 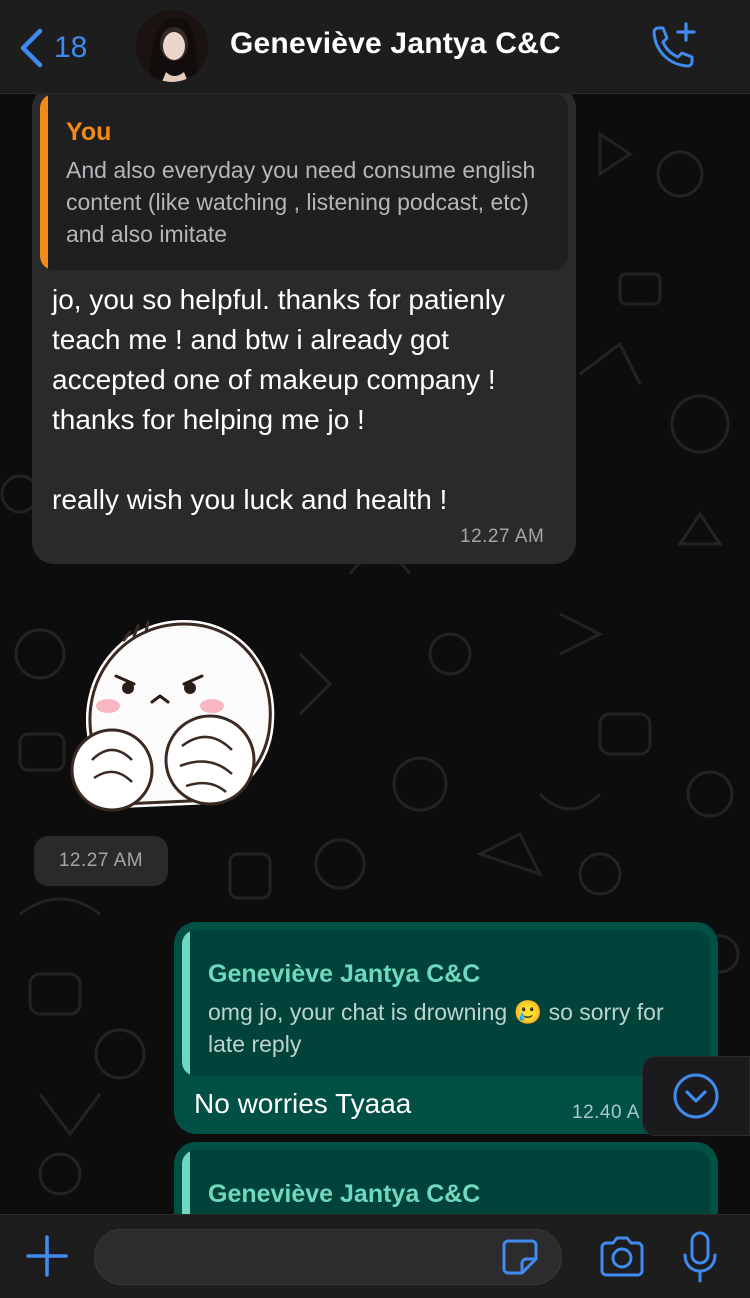 I want to click on chevron-down-circle-icon, so click(x=696, y=1096).